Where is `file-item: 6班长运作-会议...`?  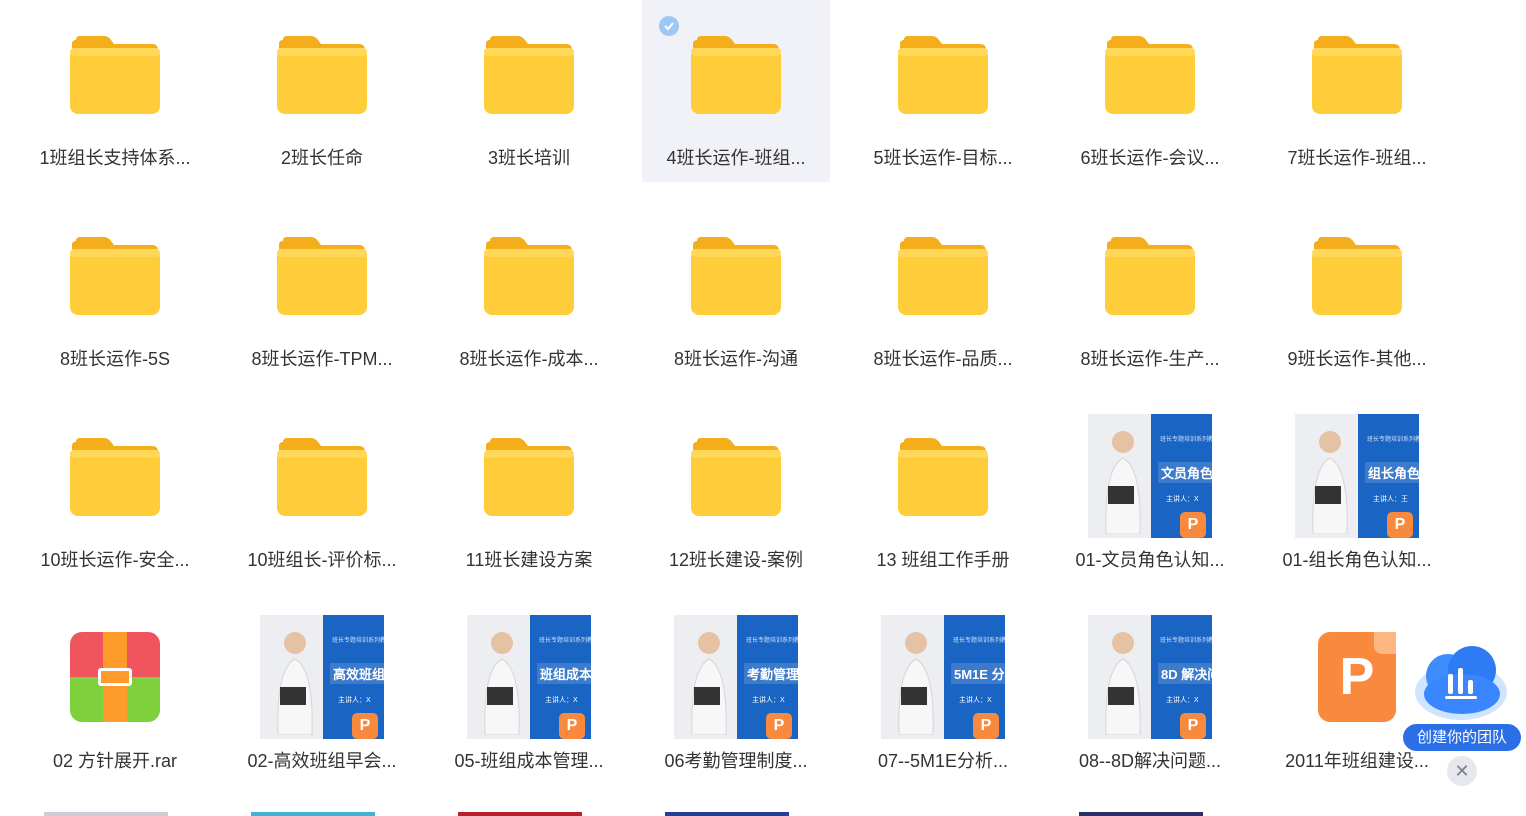 file-item: 6班长运作-会议... is located at coordinates (1150, 91).